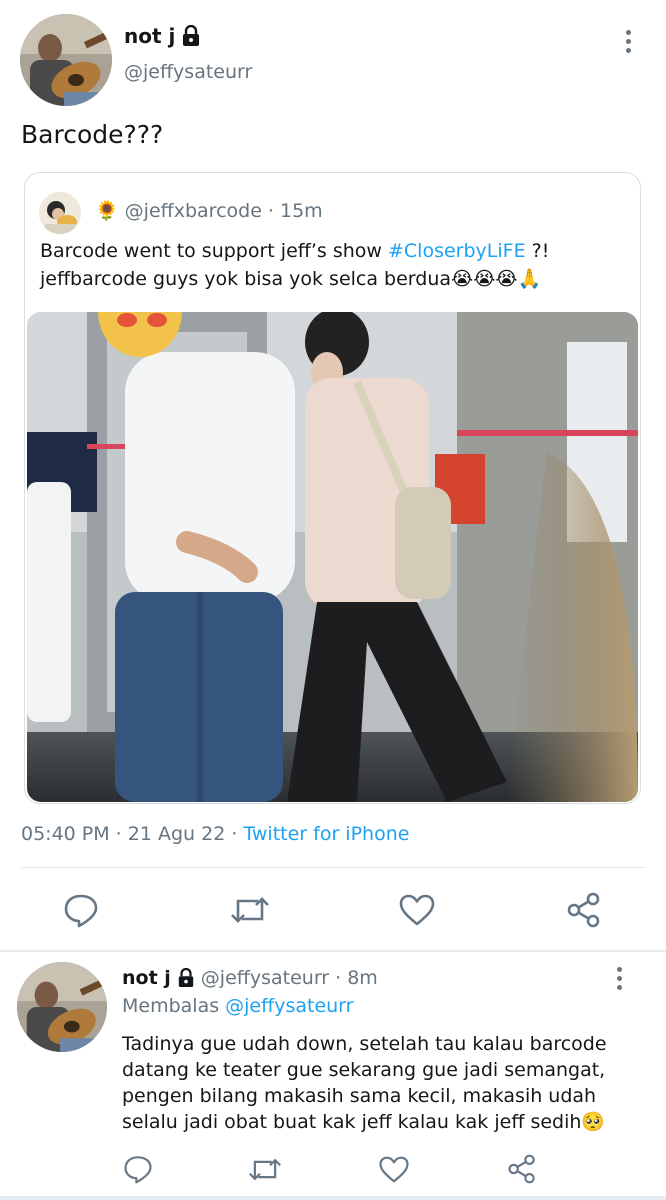  What do you see at coordinates (162, 36) in the screenshot?
I see `author-display-name: not j` at bounding box center [162, 36].